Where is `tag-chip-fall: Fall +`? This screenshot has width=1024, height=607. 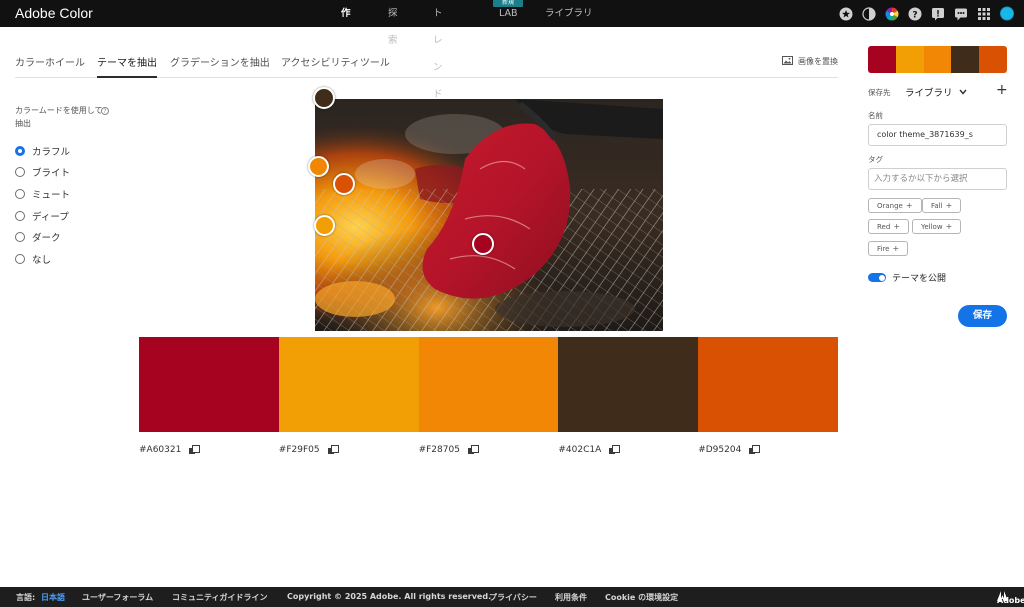 tag-chip-fall: Fall + is located at coordinates (942, 205).